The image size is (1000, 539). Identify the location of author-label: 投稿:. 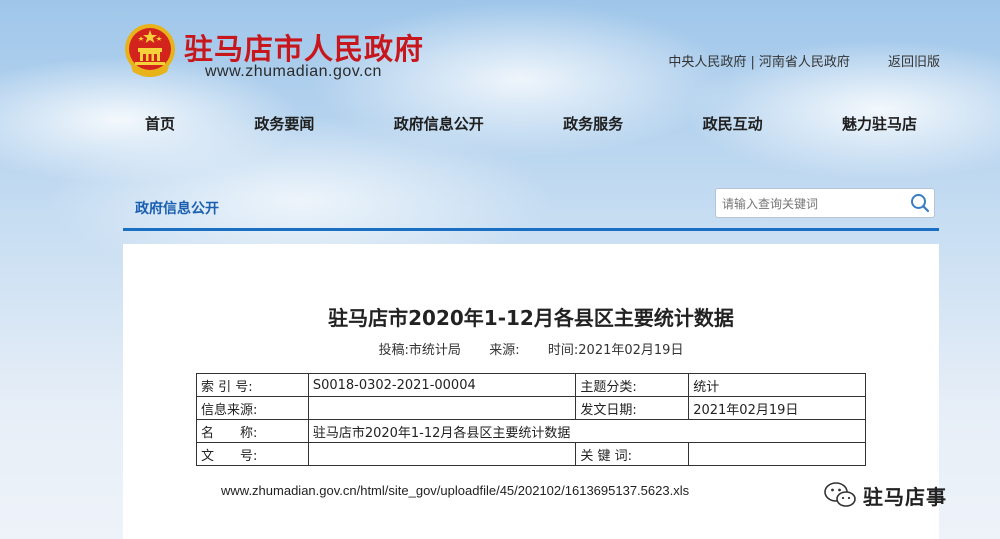
(393, 350).